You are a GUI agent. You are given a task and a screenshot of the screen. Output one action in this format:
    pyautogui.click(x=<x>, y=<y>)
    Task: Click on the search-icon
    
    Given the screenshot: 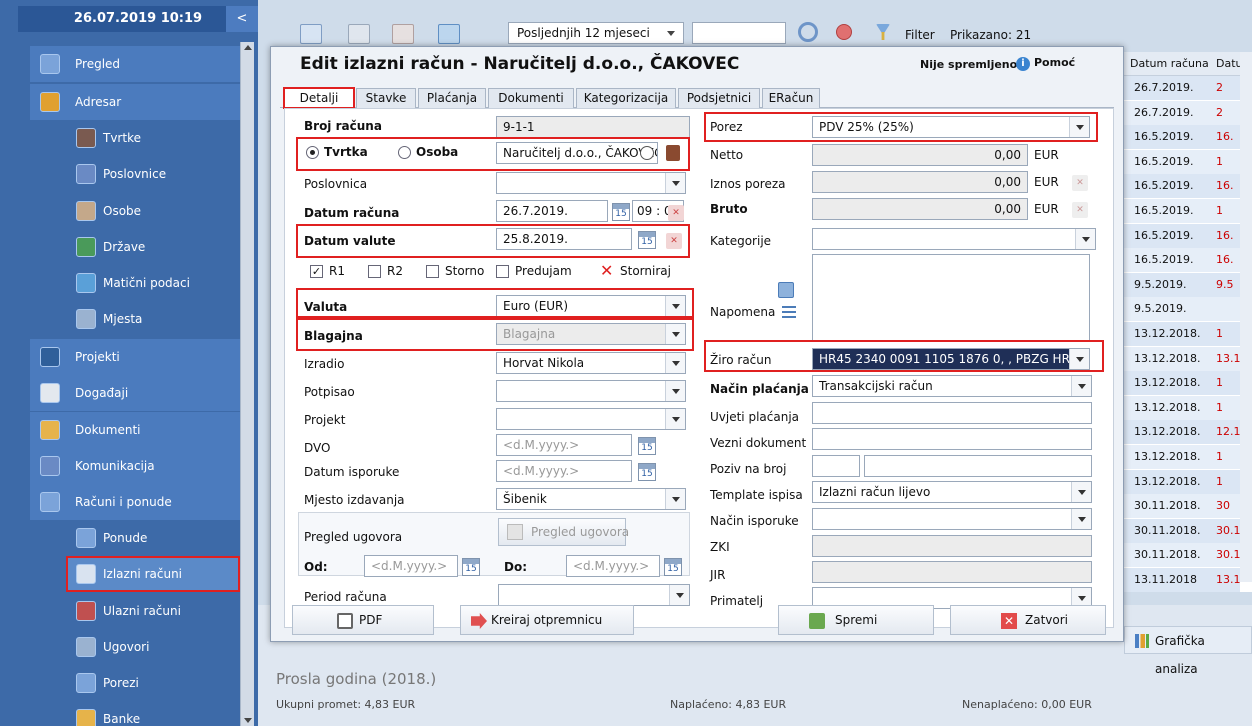 What is the action you would take?
    pyautogui.click(x=808, y=32)
    